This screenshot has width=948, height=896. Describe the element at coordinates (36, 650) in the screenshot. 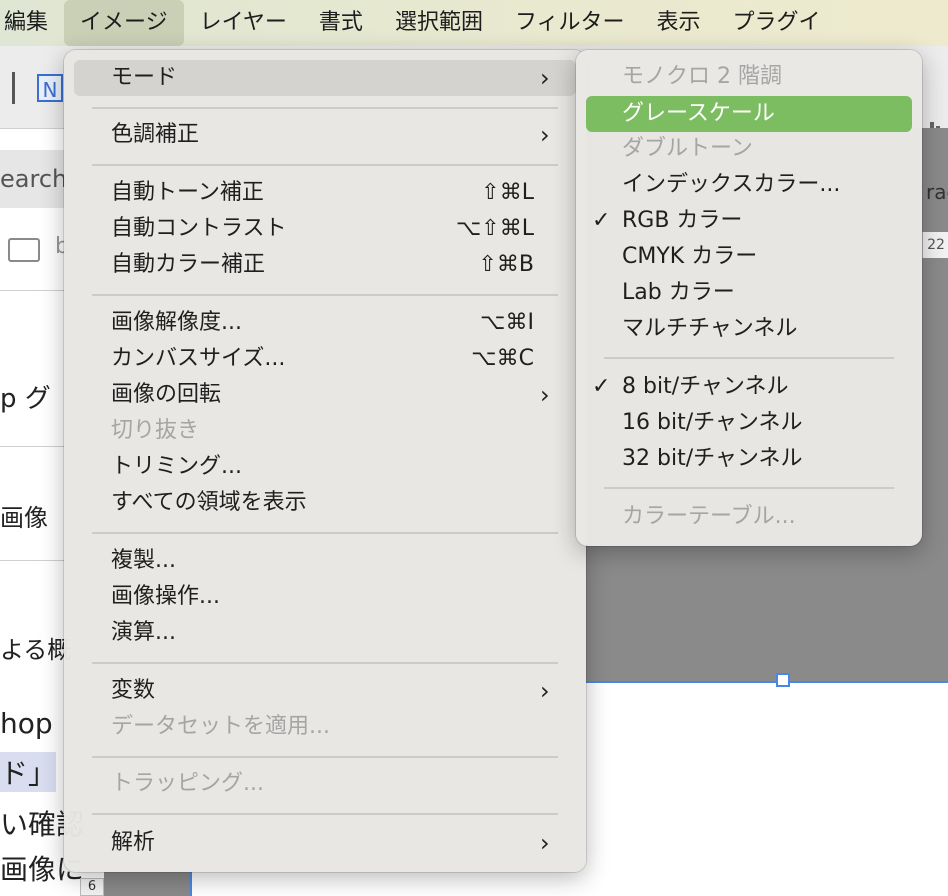

I see `page-text-fragment: よる概` at that location.